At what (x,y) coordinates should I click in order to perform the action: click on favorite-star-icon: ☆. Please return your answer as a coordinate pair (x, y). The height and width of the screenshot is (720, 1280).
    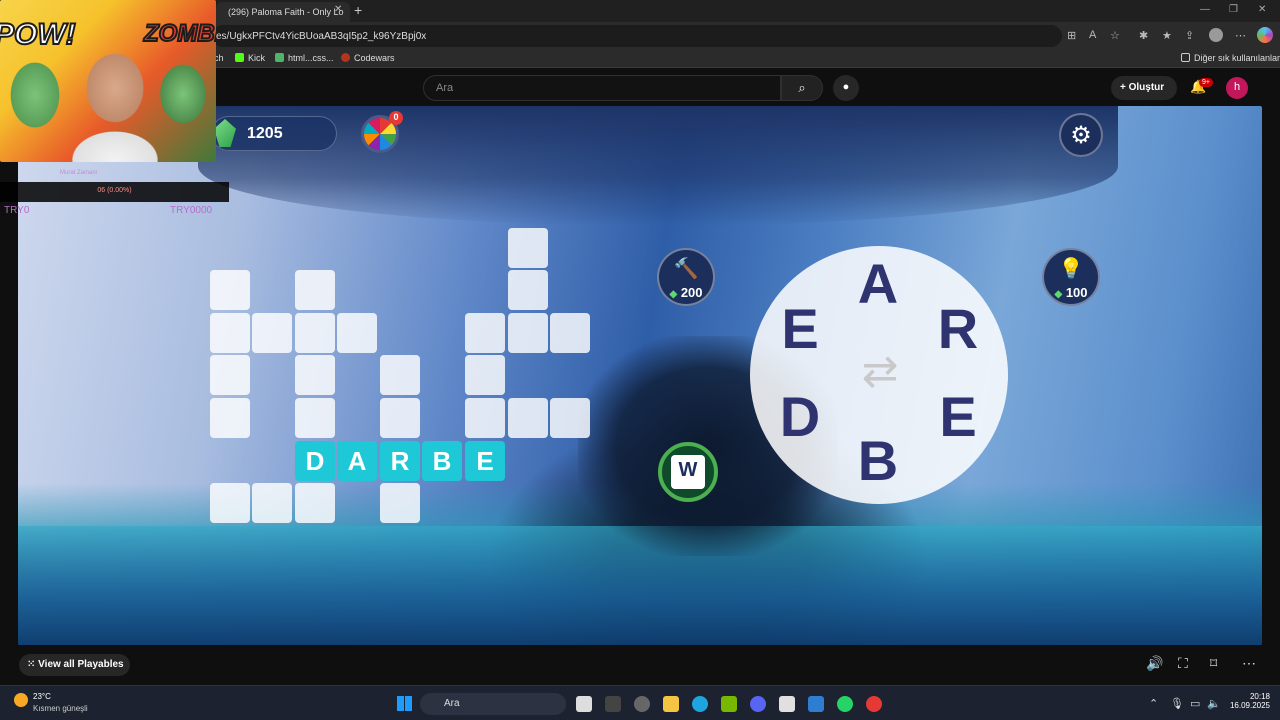
    Looking at the image, I should click on (1115, 35).